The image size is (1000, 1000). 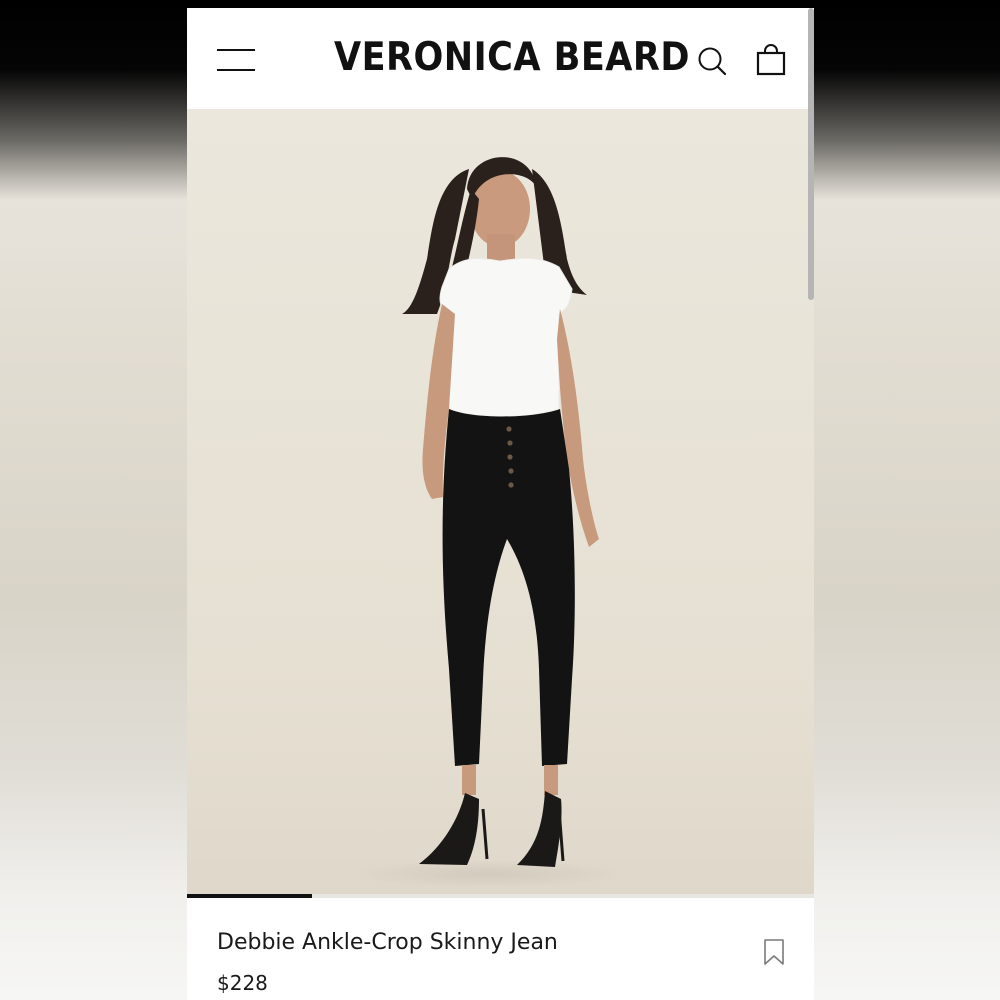 What do you see at coordinates (771, 60) in the screenshot?
I see `shopping-bag-icon` at bounding box center [771, 60].